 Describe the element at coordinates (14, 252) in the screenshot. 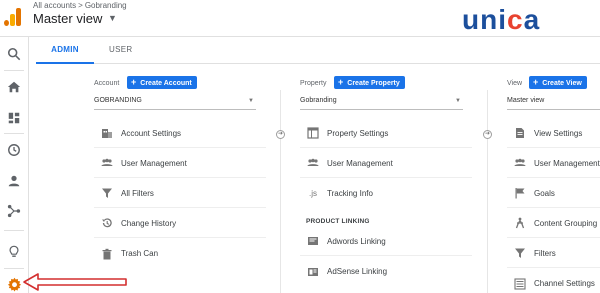

I see `lightbulb-icon` at that location.